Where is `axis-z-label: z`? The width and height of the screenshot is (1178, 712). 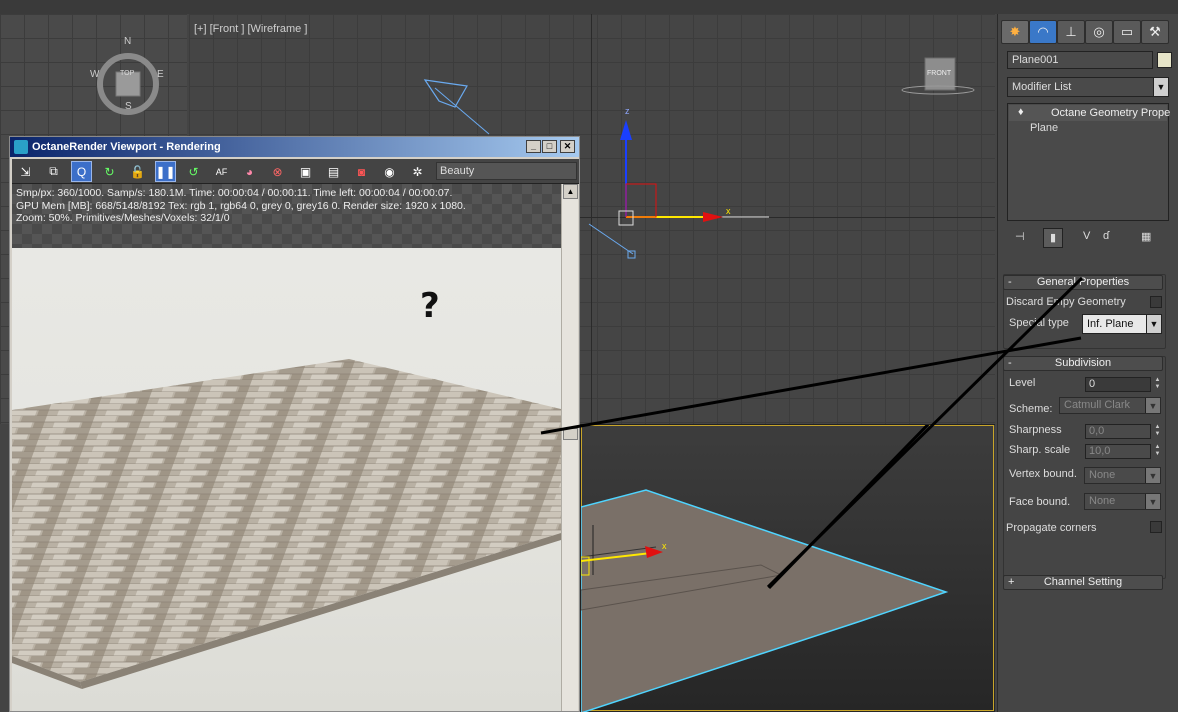
axis-z-label: z is located at coordinates (627, 111).